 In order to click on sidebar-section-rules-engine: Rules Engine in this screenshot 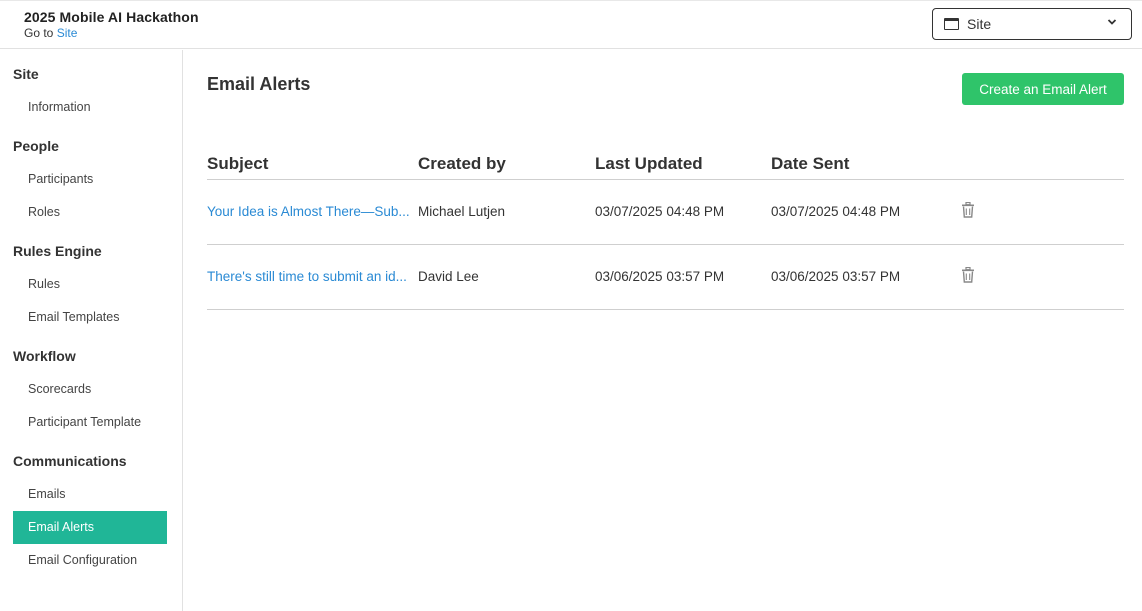, I will do `click(57, 251)`.